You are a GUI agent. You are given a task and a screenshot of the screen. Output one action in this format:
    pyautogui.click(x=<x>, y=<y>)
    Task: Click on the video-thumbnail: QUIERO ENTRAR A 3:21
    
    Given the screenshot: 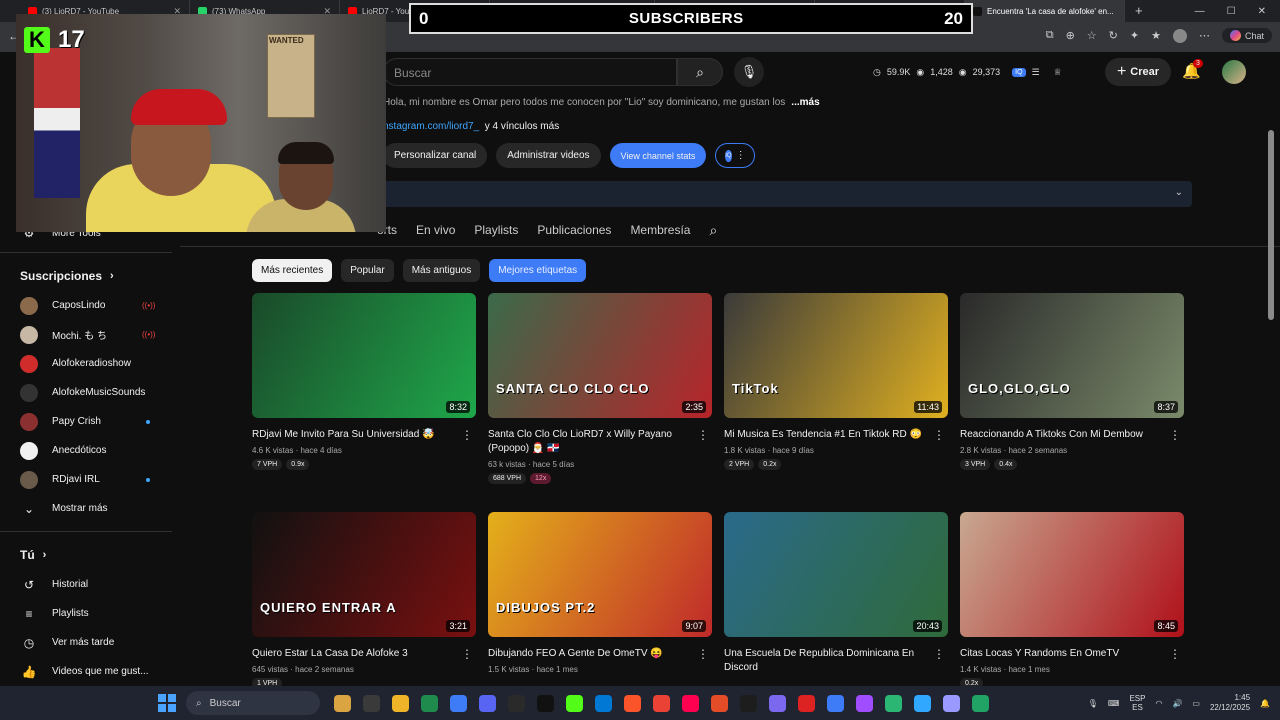 What is the action you would take?
    pyautogui.click(x=364, y=574)
    